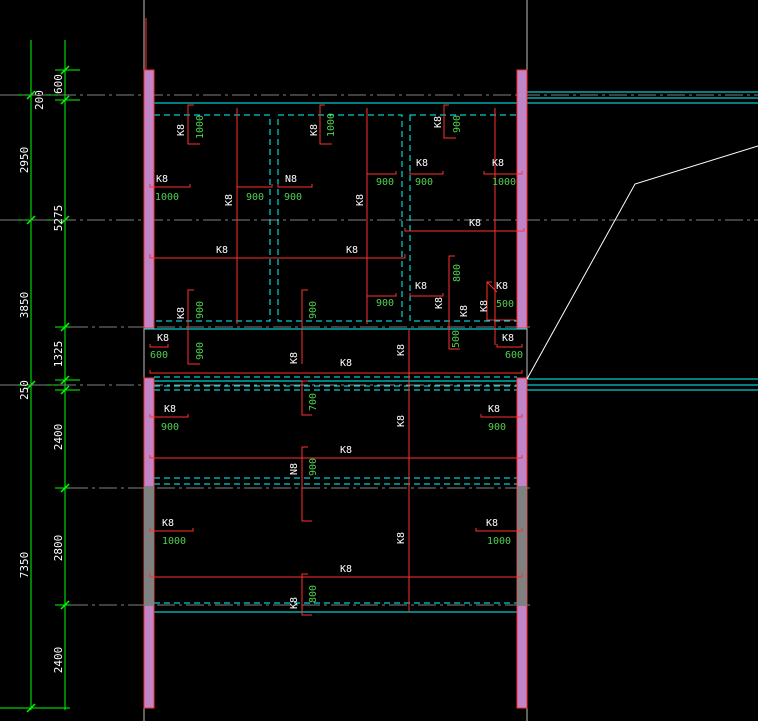  I want to click on wall-right-upper, so click(522, 199).